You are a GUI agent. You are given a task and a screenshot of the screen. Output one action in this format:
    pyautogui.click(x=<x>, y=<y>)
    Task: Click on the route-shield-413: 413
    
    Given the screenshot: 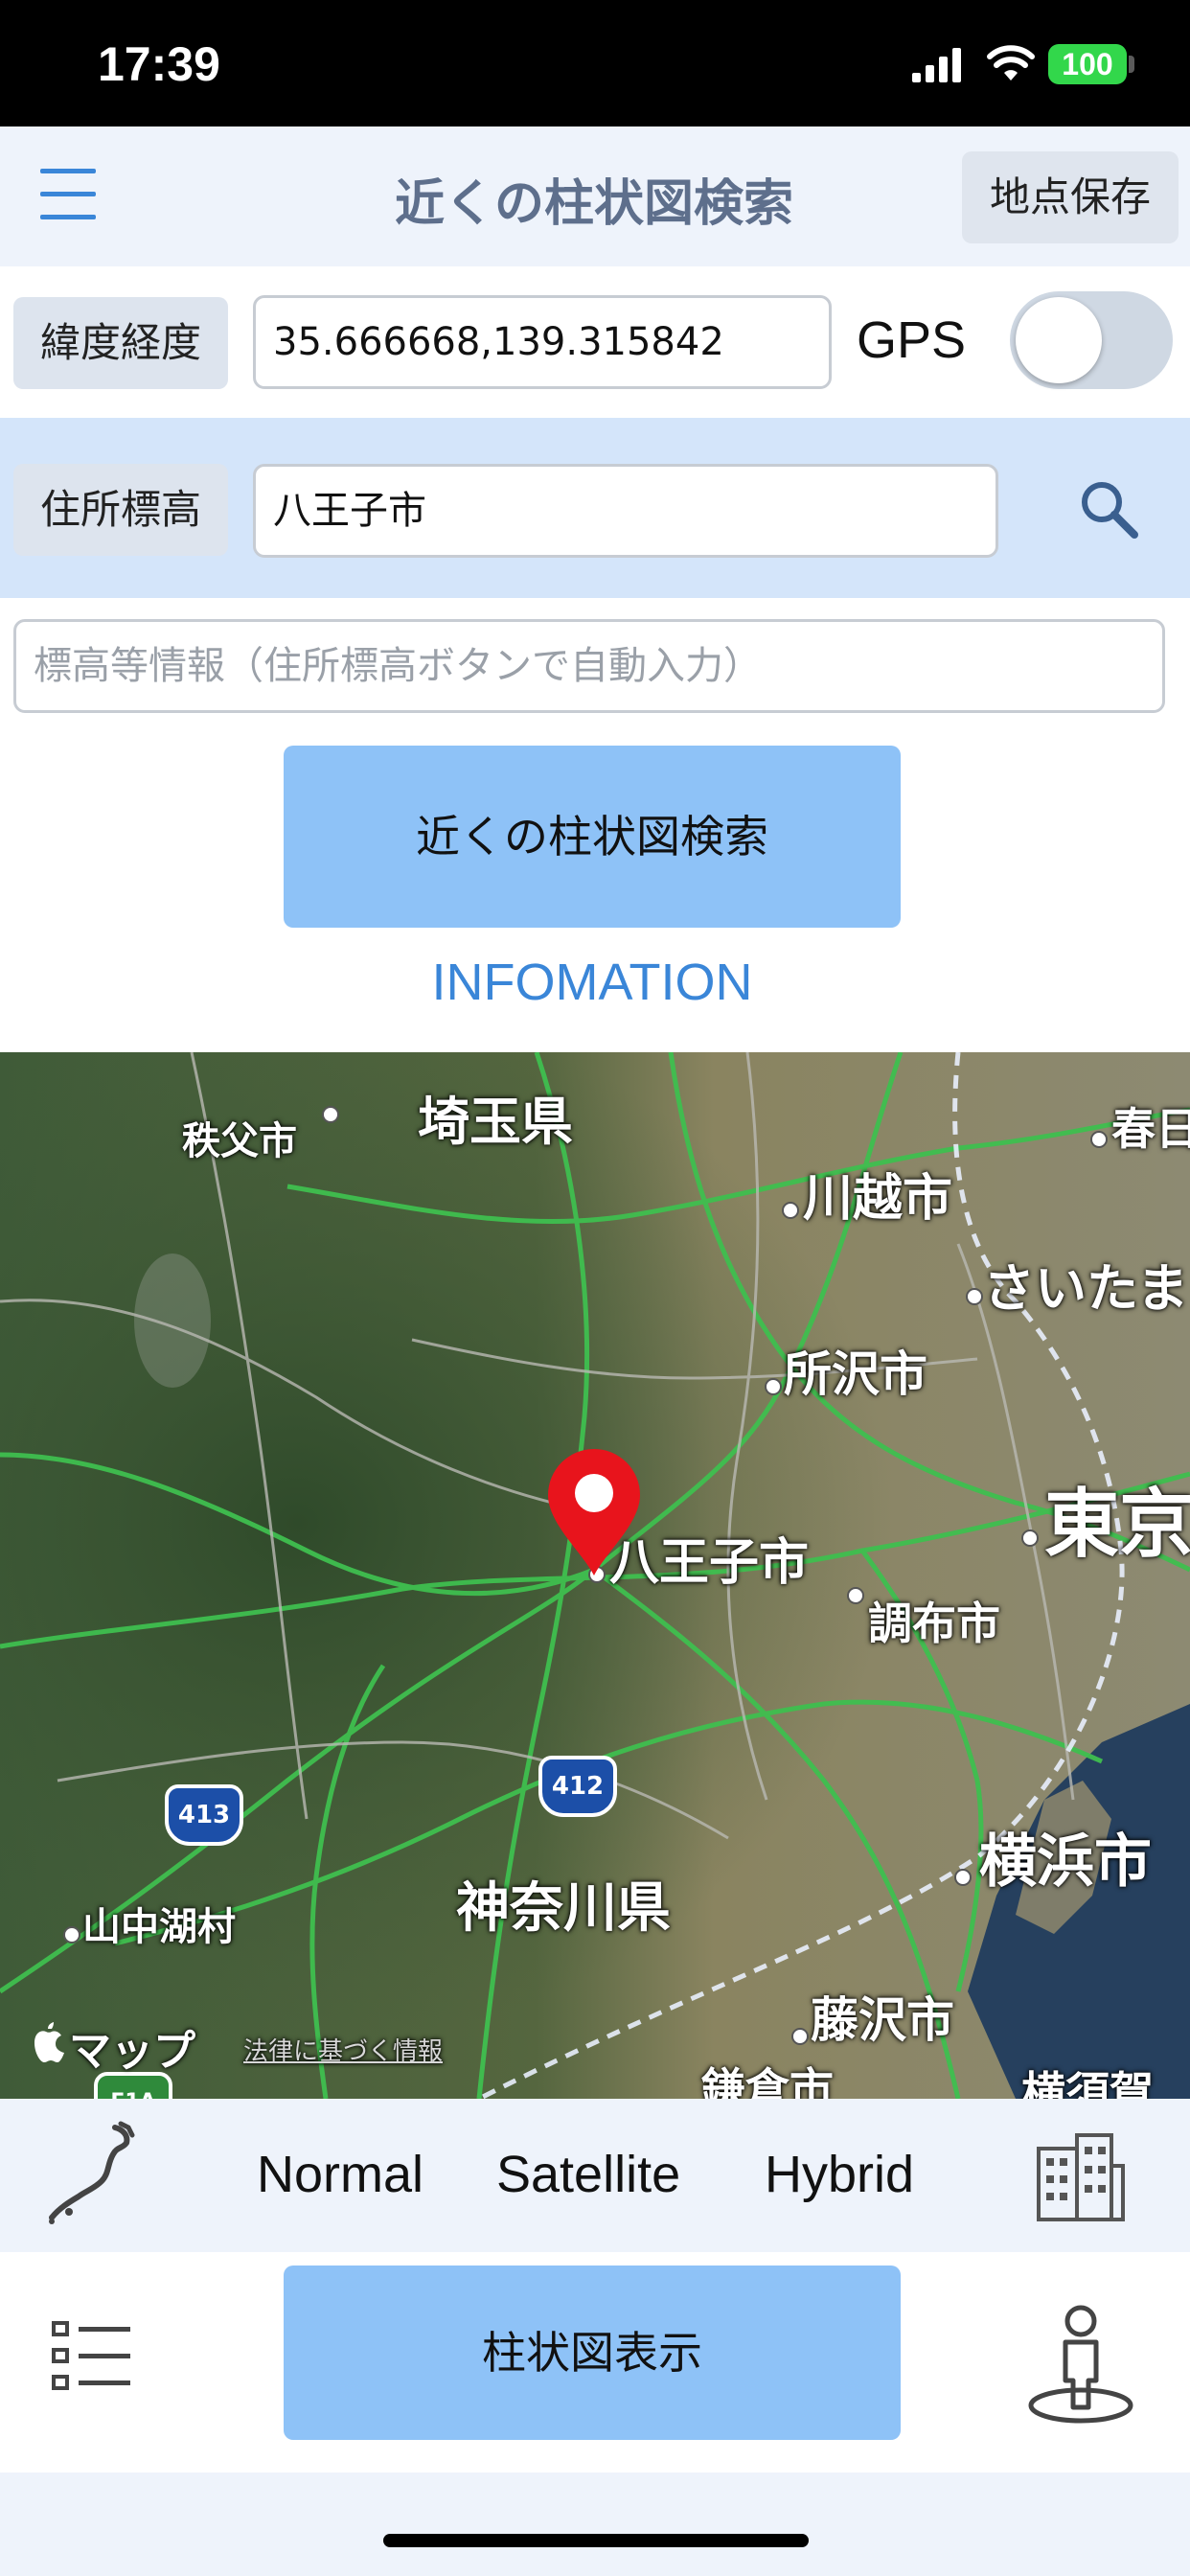 What is the action you would take?
    pyautogui.click(x=204, y=1815)
    